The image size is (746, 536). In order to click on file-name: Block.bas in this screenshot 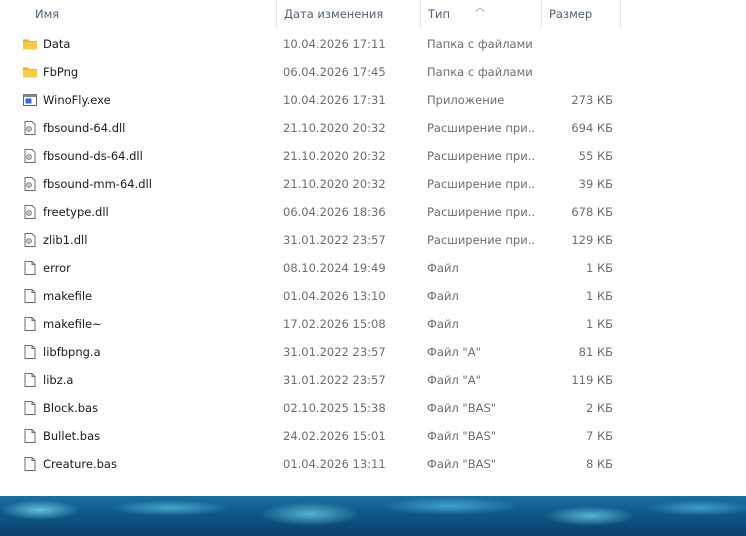, I will do `click(71, 408)`.